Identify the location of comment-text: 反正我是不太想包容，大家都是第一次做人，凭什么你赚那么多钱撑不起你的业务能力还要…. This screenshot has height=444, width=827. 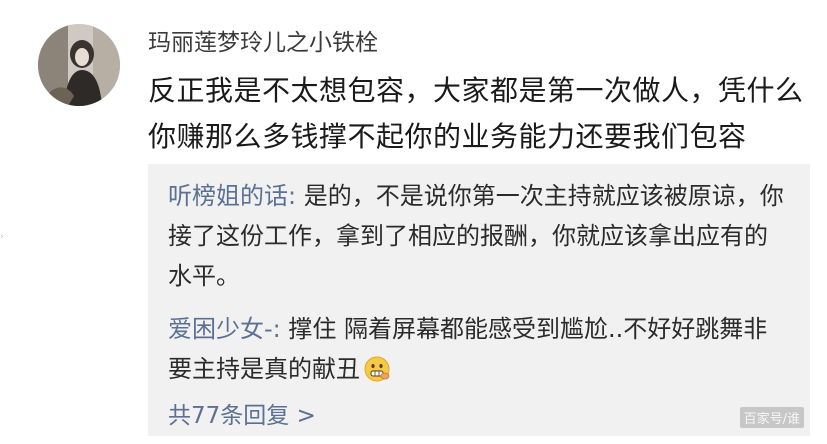
(476, 113).